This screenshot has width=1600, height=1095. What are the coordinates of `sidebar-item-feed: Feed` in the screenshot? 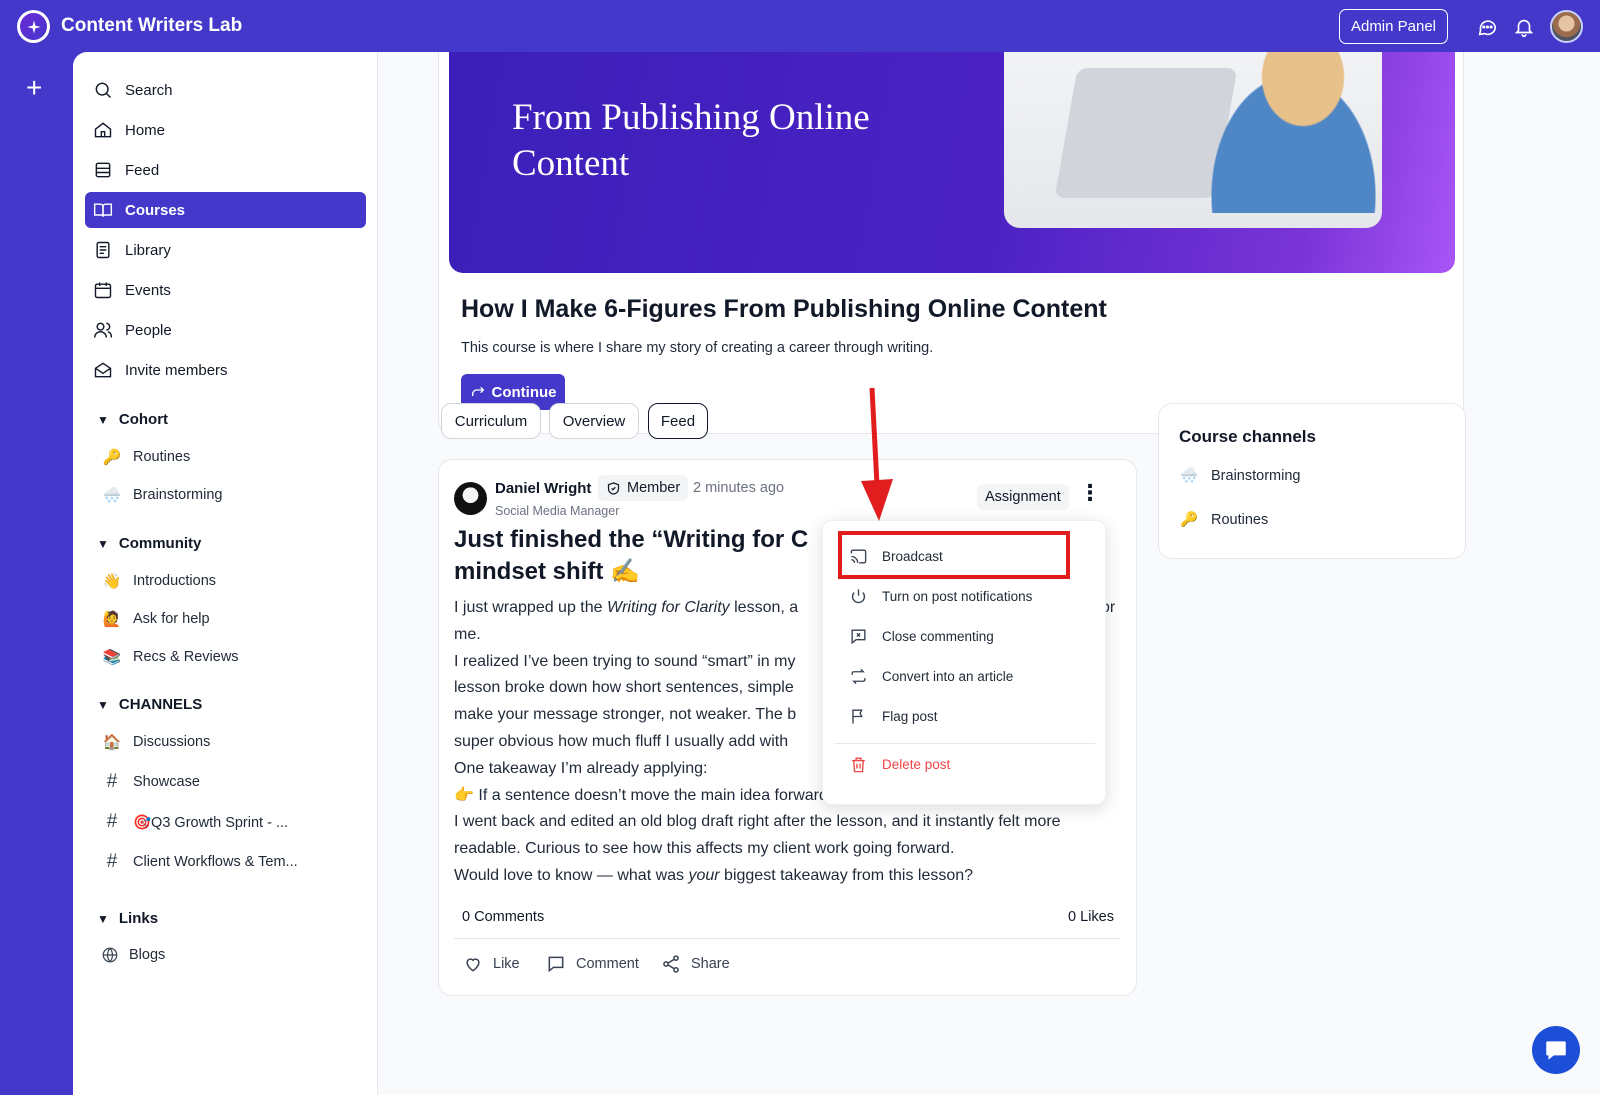 It's located at (225, 170).